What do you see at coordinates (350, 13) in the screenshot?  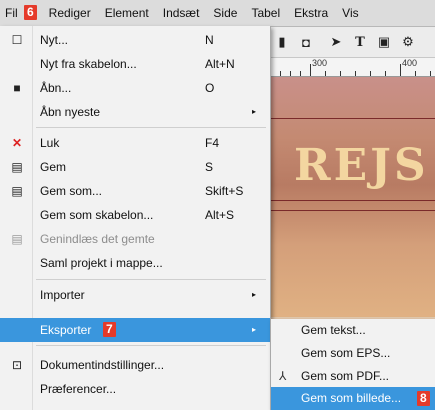 I see `menu-vis: Vis` at bounding box center [350, 13].